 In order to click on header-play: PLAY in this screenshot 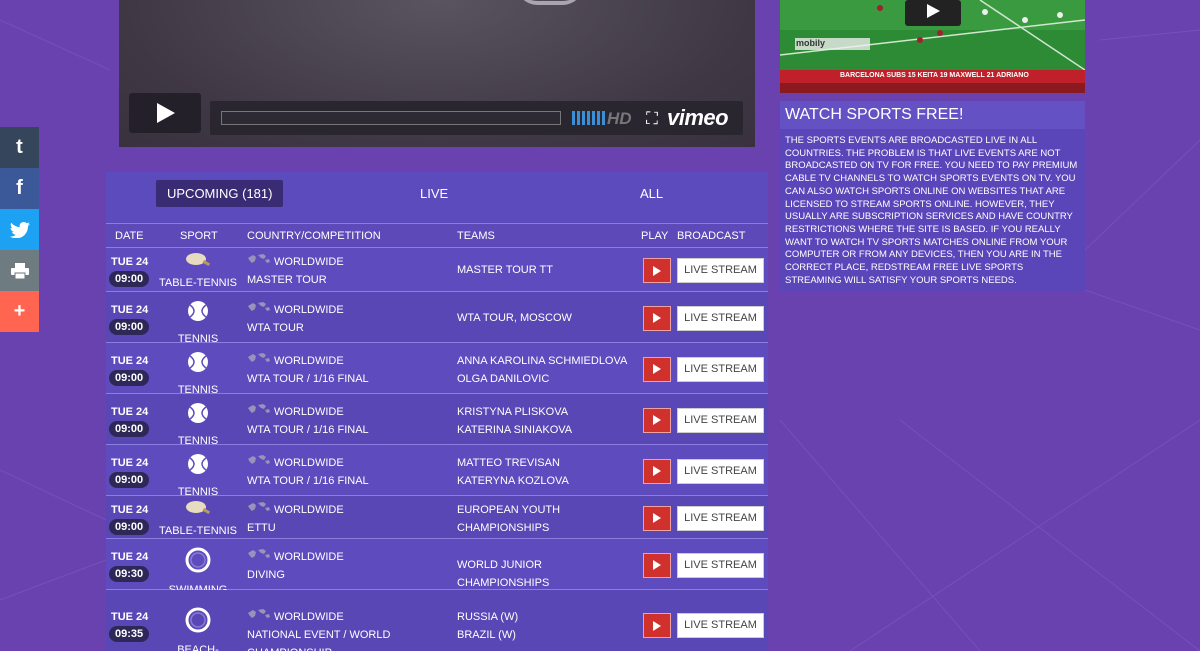, I will do `click(655, 236)`.